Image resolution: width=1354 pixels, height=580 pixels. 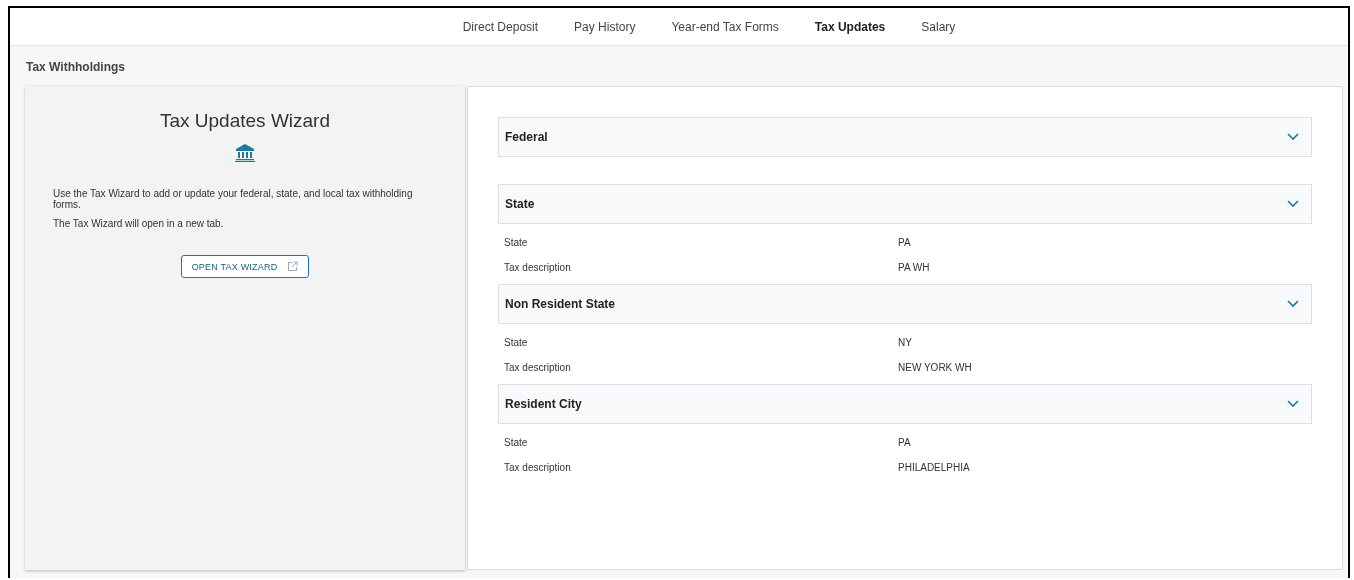 What do you see at coordinates (938, 26) in the screenshot?
I see `nav-tab: Salary` at bounding box center [938, 26].